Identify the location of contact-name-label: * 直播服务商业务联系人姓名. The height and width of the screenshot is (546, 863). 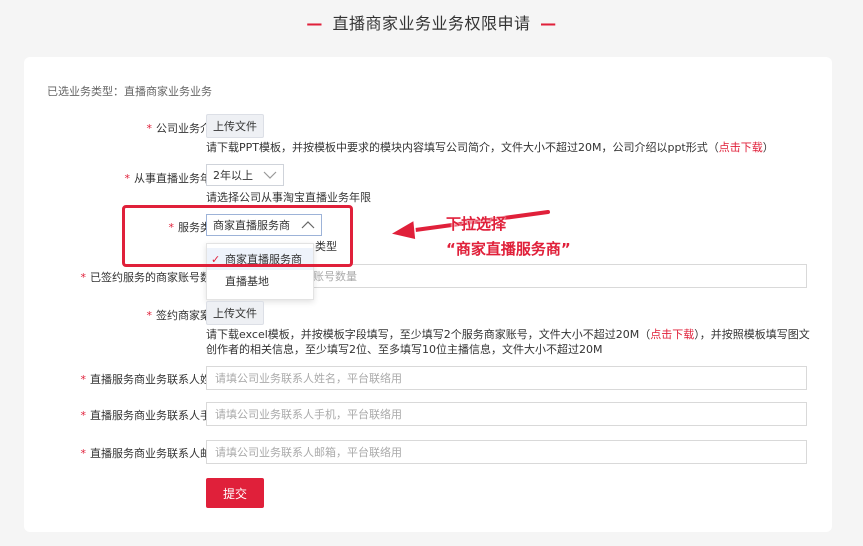
(152, 379).